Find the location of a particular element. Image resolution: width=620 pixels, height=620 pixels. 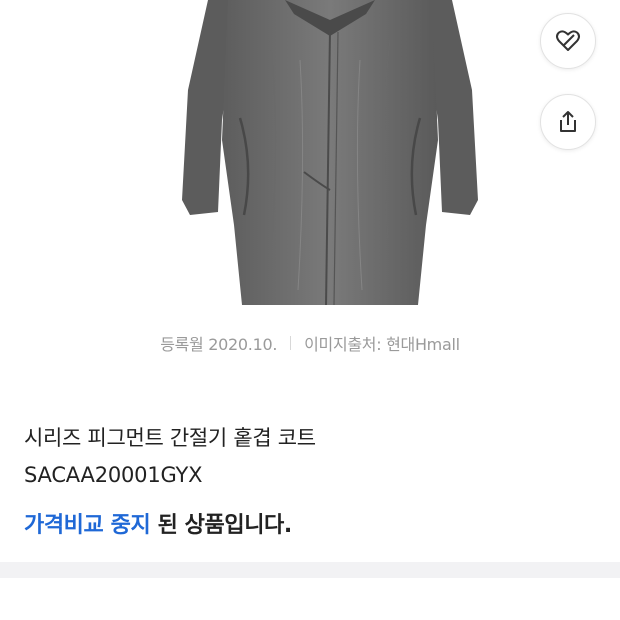

section-divider is located at coordinates (310, 570).